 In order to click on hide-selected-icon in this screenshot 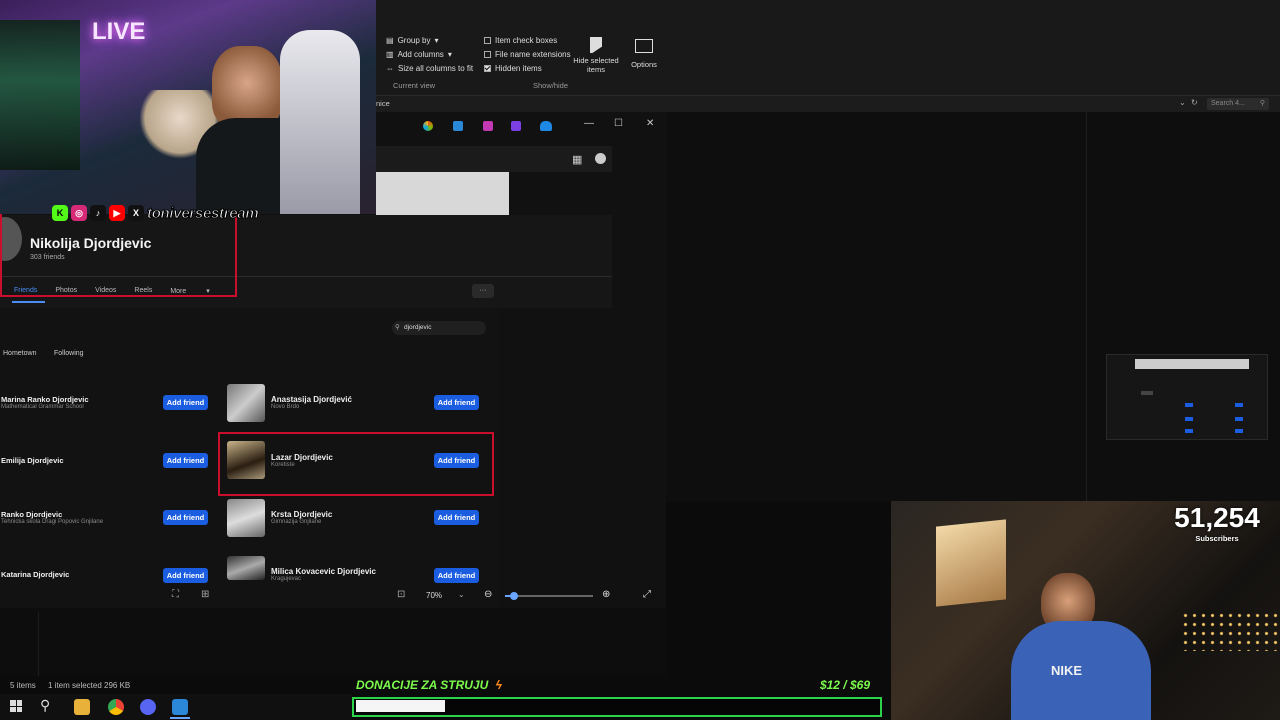, I will do `click(596, 45)`.